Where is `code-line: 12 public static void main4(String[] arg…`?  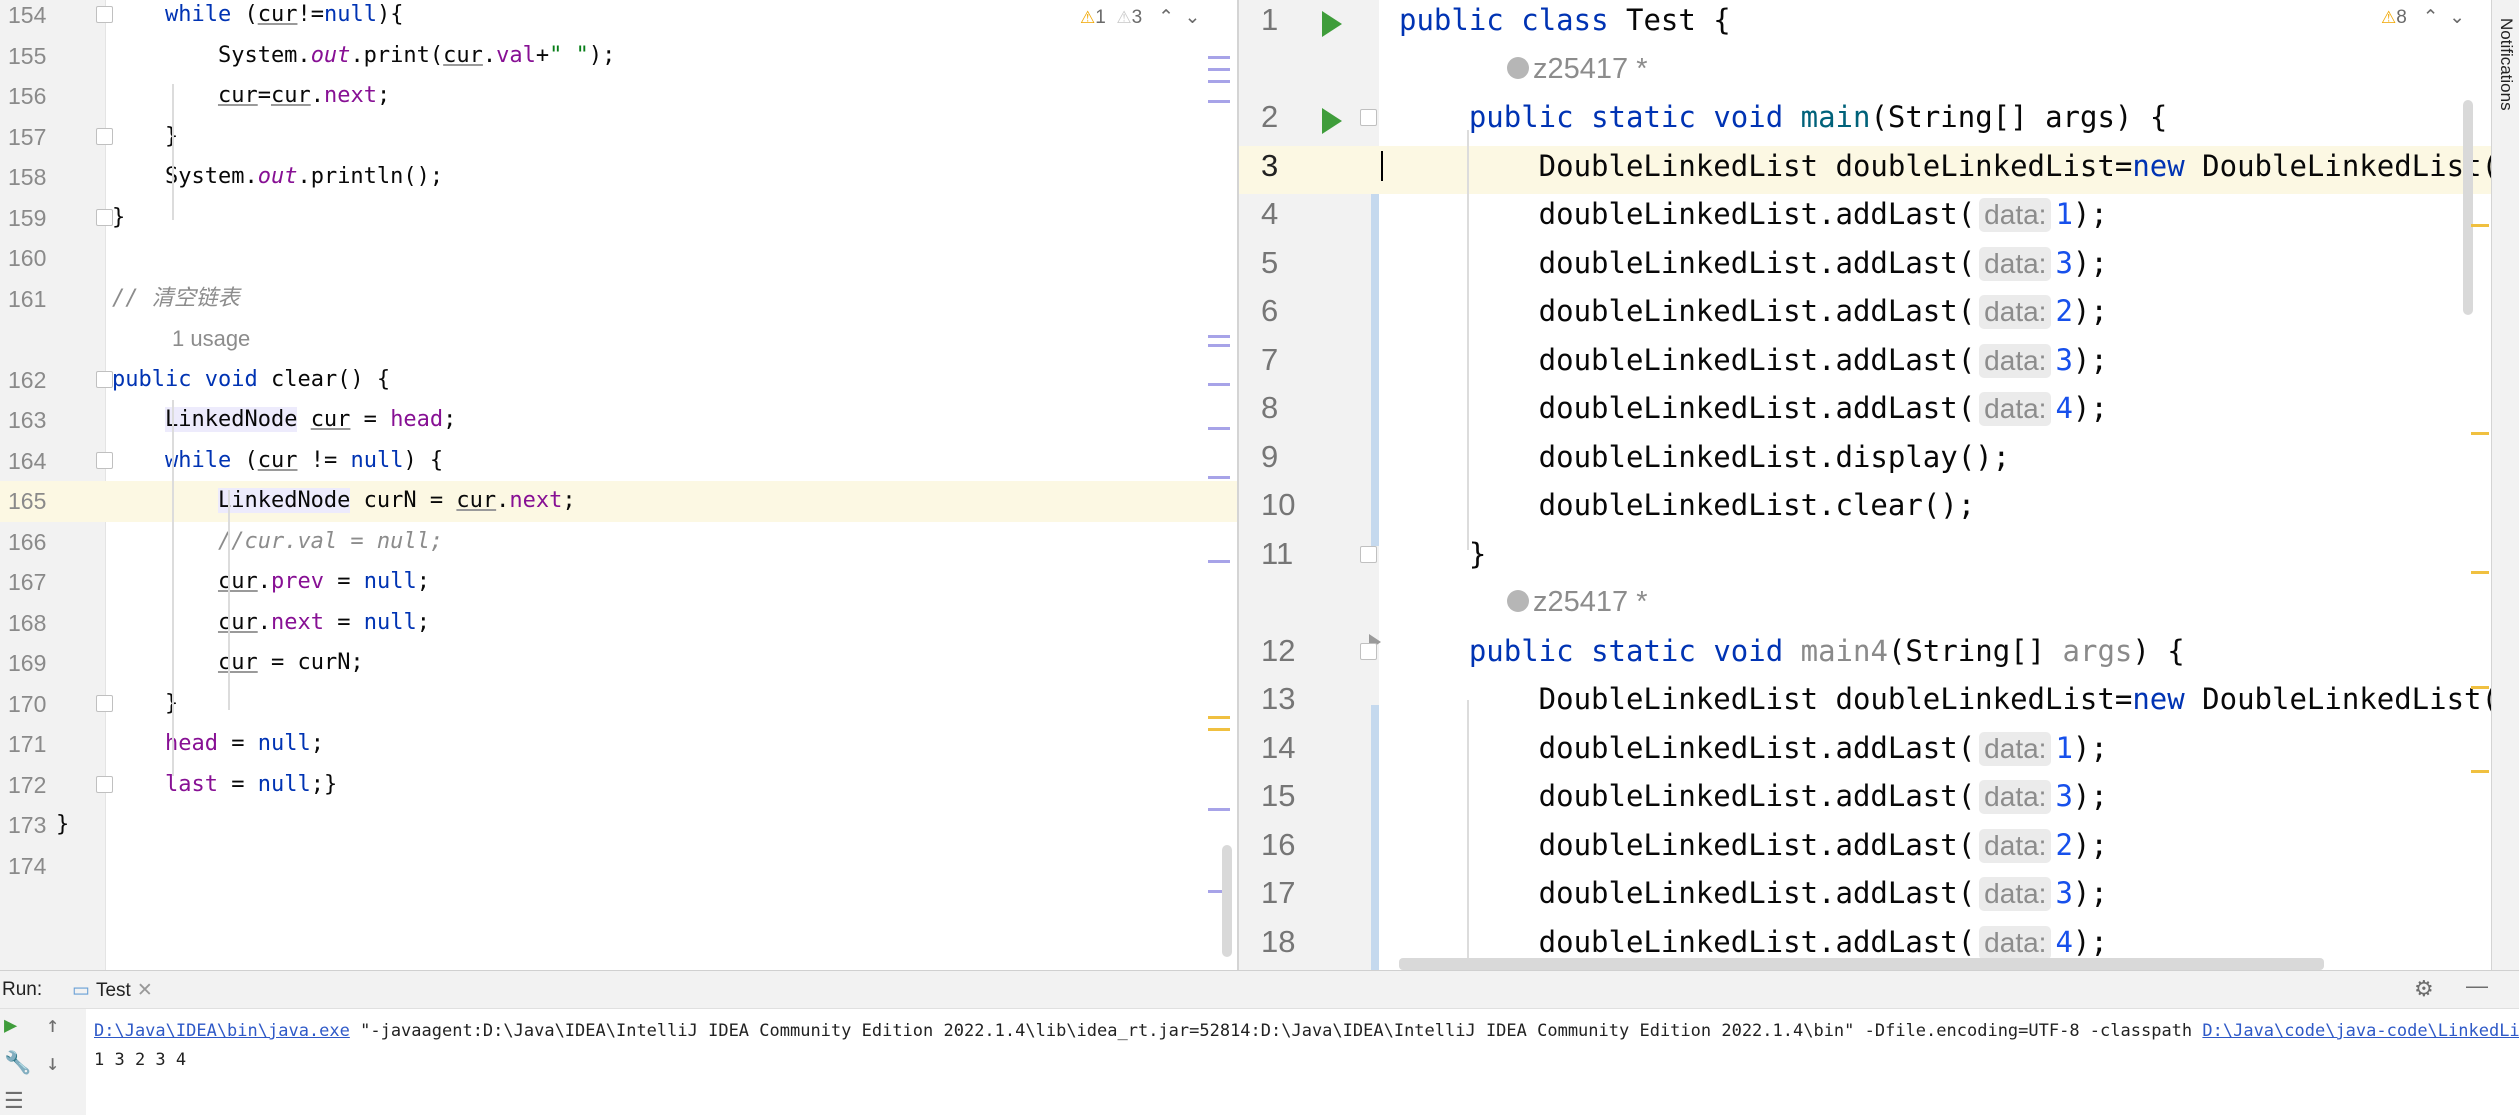
code-line: 12 public static void main4(String[] arg… is located at coordinates (1865, 655).